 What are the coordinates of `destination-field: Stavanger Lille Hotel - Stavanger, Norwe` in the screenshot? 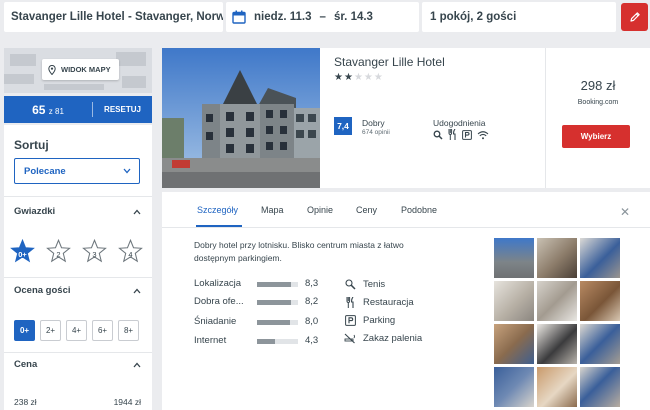 It's located at (113, 17).